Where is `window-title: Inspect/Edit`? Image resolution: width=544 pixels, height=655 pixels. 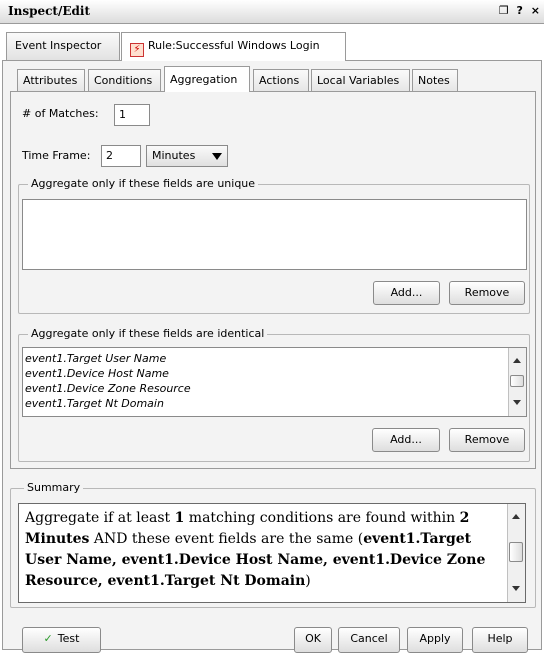
window-title: Inspect/Edit is located at coordinates (49, 11).